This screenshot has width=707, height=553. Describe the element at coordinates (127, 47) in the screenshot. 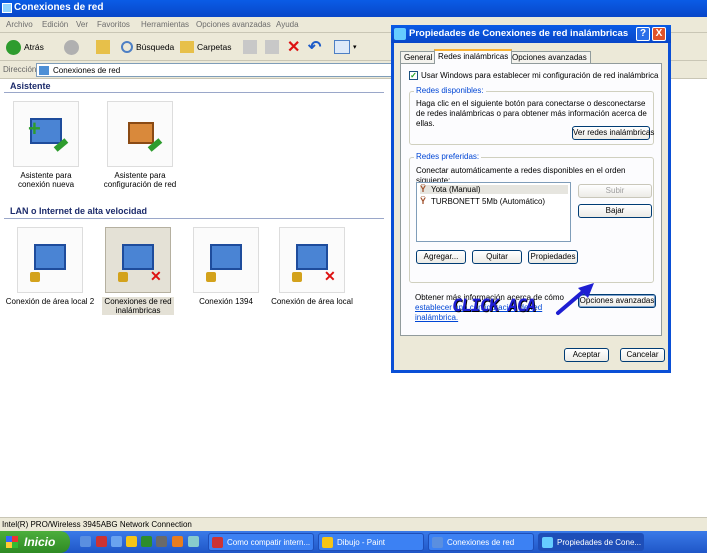

I see `search-icon` at that location.